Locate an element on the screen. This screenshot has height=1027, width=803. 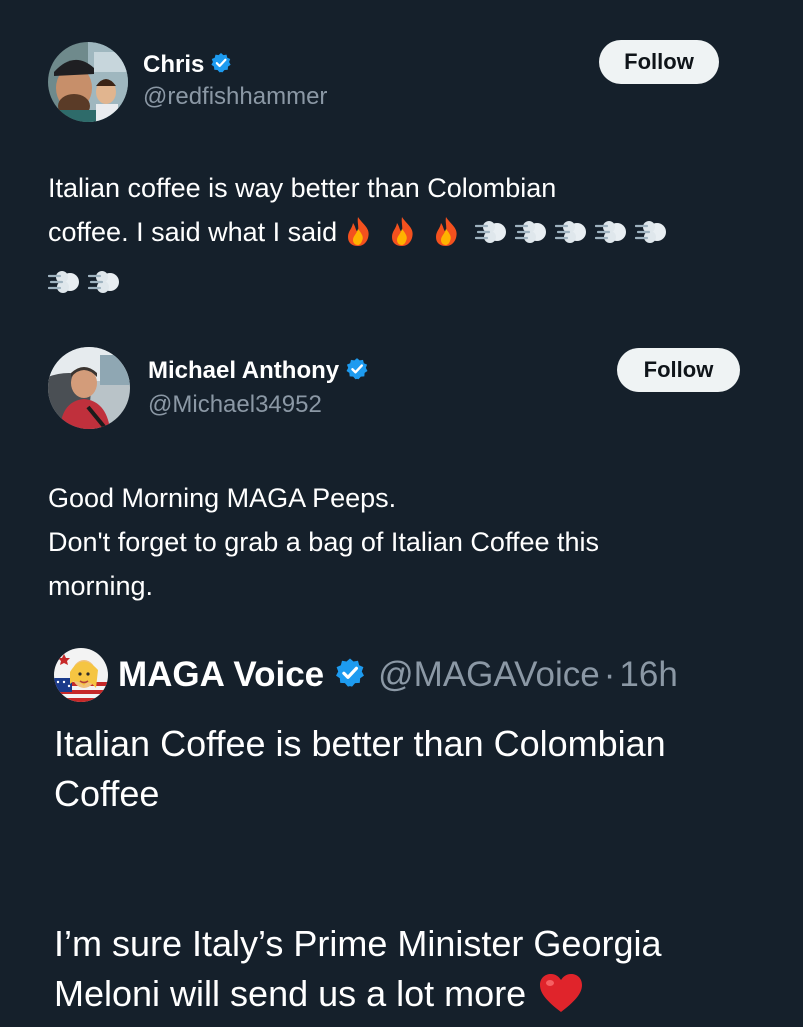
quote-text-line: Meloni will send us a lot more is located at coordinates (414, 998).